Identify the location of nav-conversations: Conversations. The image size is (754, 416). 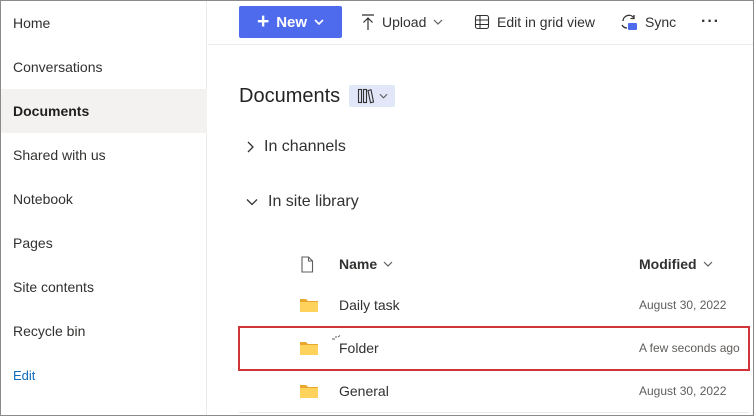
(104, 67).